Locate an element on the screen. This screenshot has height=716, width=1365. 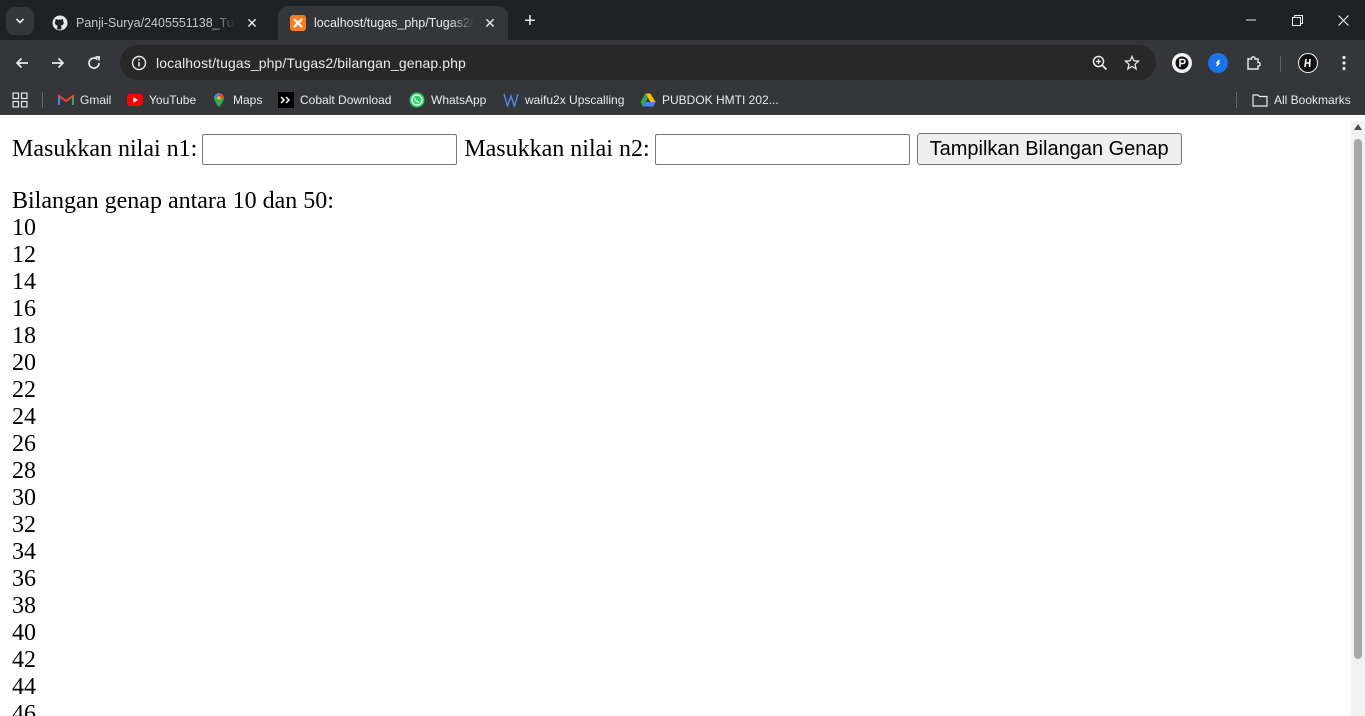
even-number: 38 is located at coordinates (24, 606).